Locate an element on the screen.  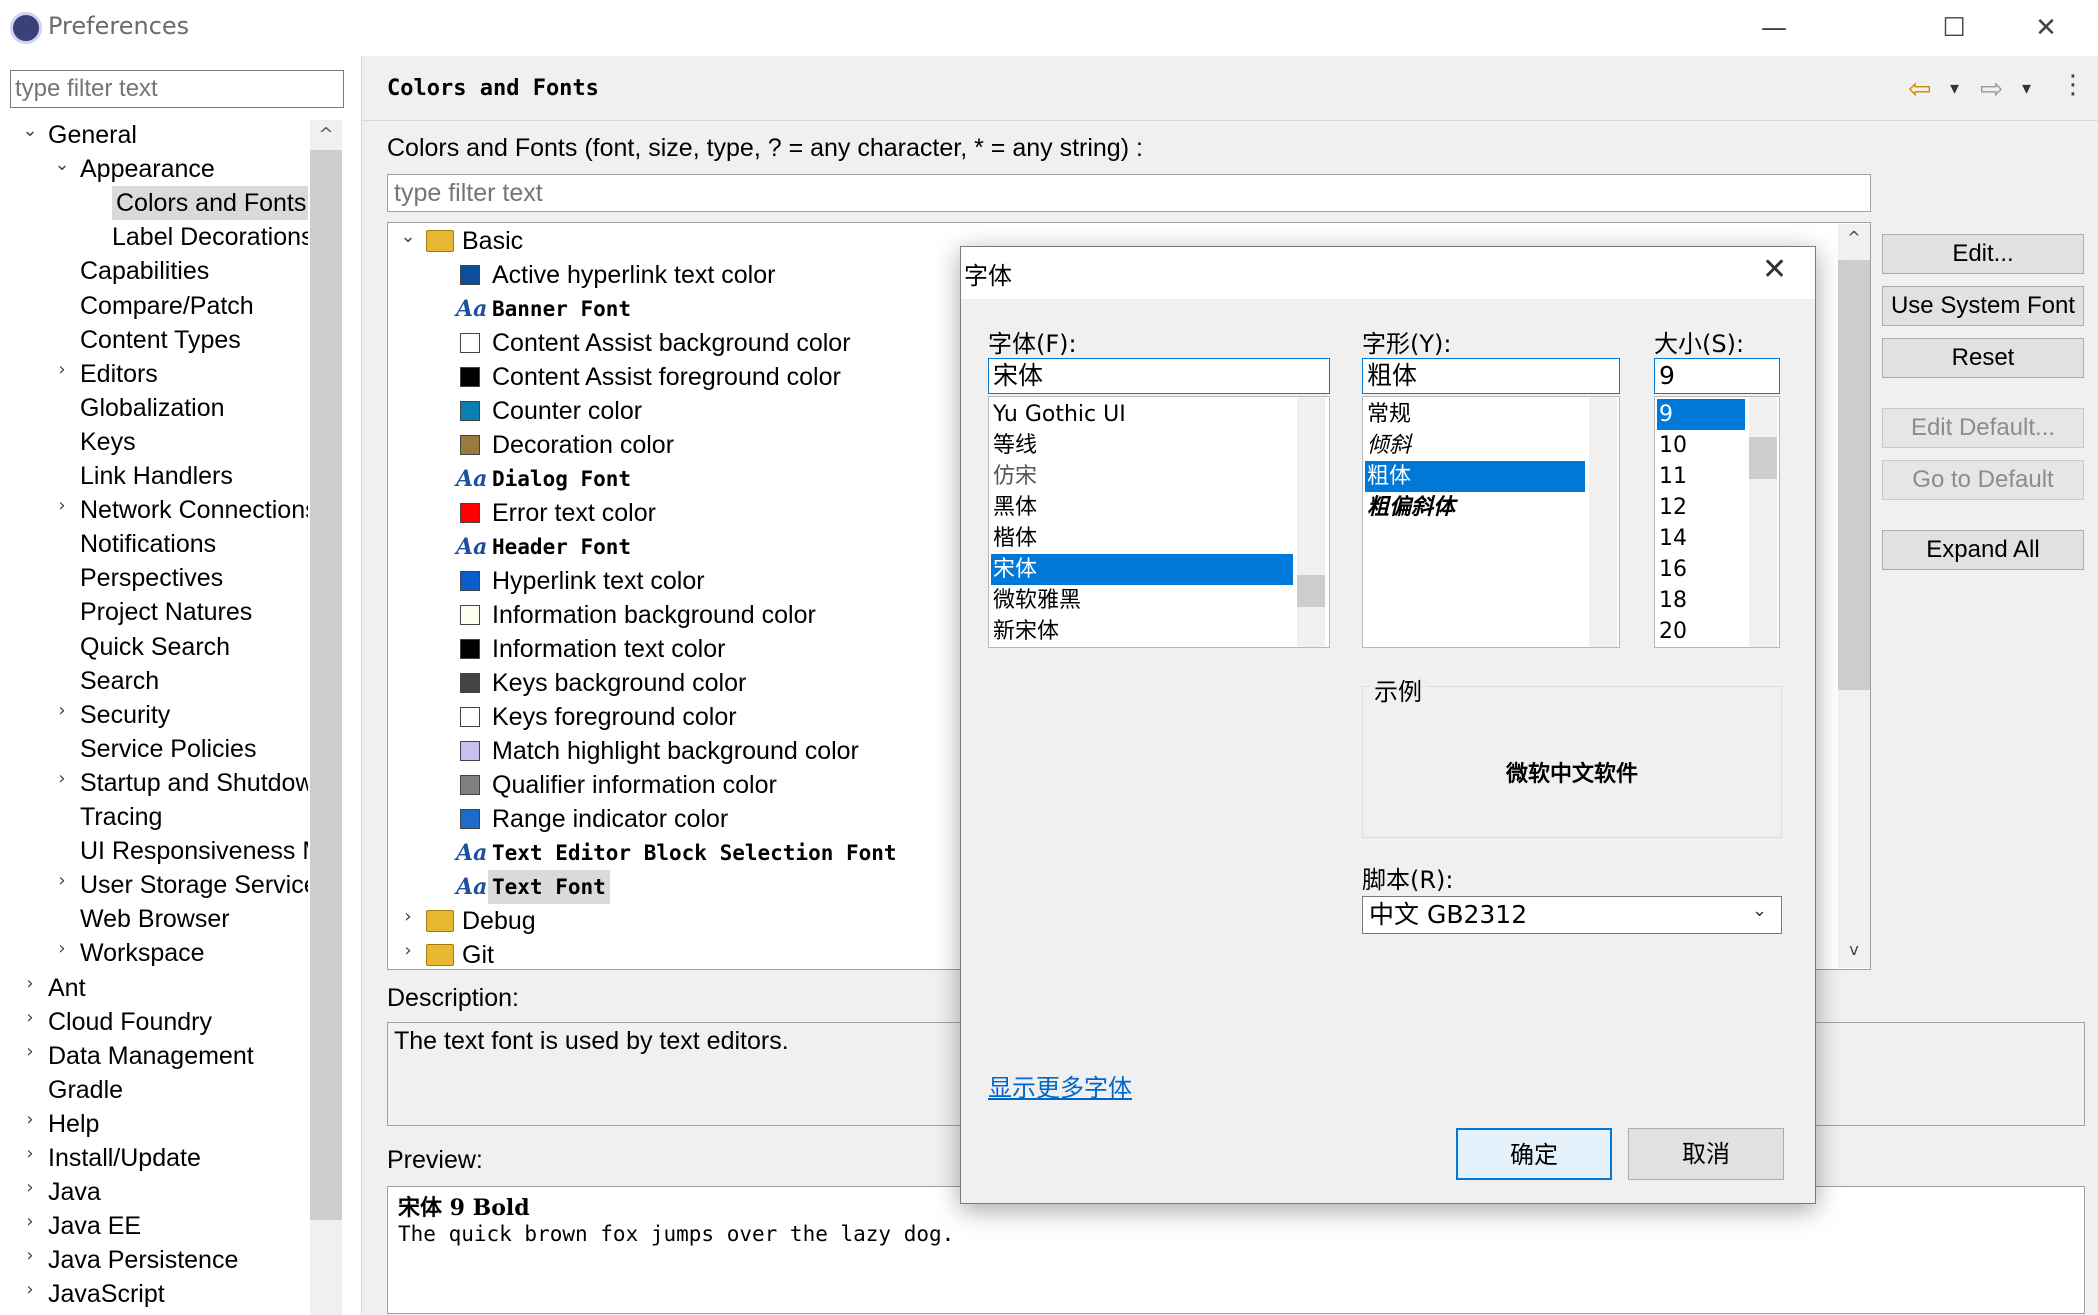
tree-item: Gradle is located at coordinates (178, 1090).